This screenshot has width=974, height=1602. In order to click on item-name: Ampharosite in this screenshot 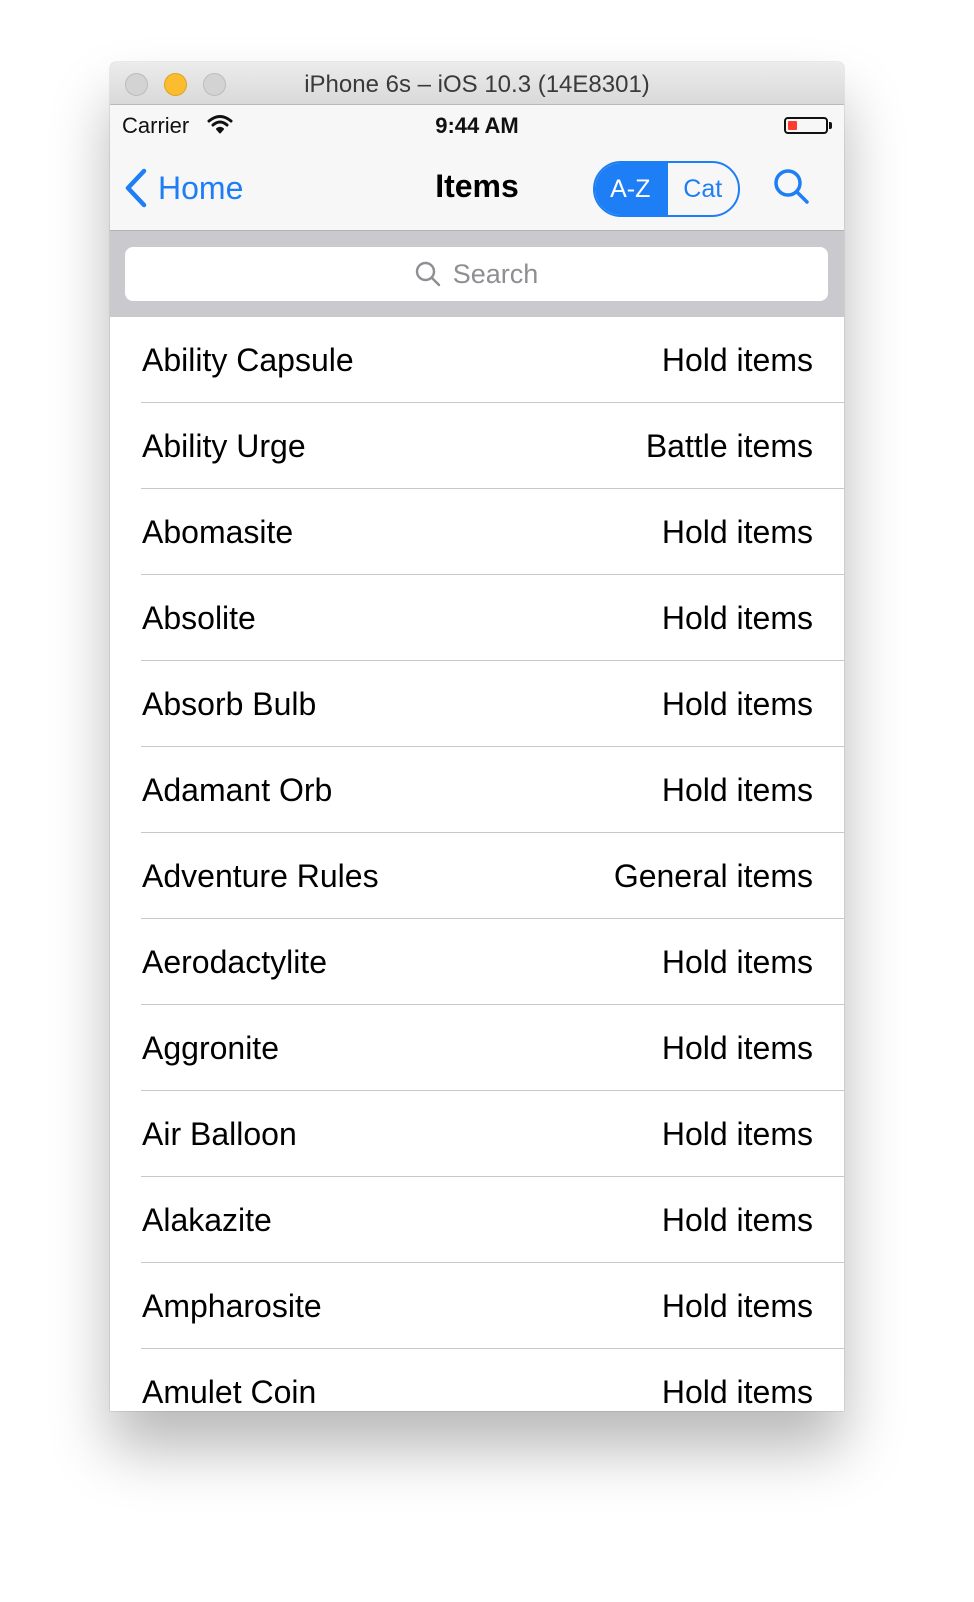, I will do `click(232, 1306)`.